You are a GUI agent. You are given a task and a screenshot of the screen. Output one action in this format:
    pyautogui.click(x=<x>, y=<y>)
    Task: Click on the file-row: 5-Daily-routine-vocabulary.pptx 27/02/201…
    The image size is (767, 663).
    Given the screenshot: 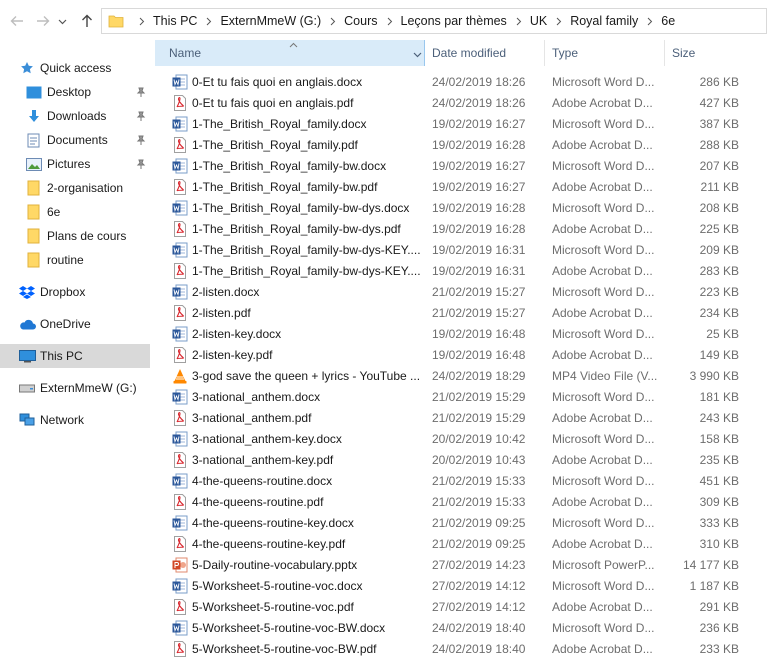 What is the action you would take?
    pyautogui.click(x=461, y=564)
    